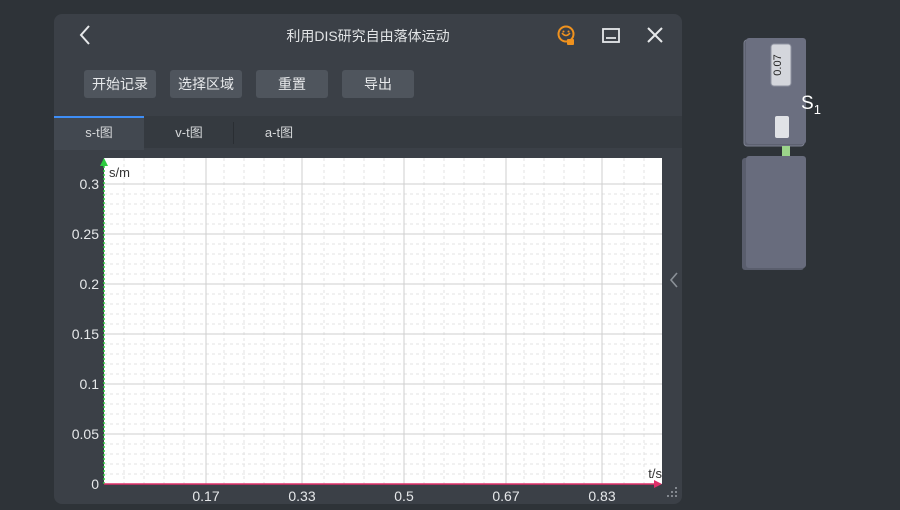 The width and height of the screenshot is (900, 510). Describe the element at coordinates (99, 133) in the screenshot. I see `tab-s-t: s-t图` at that location.